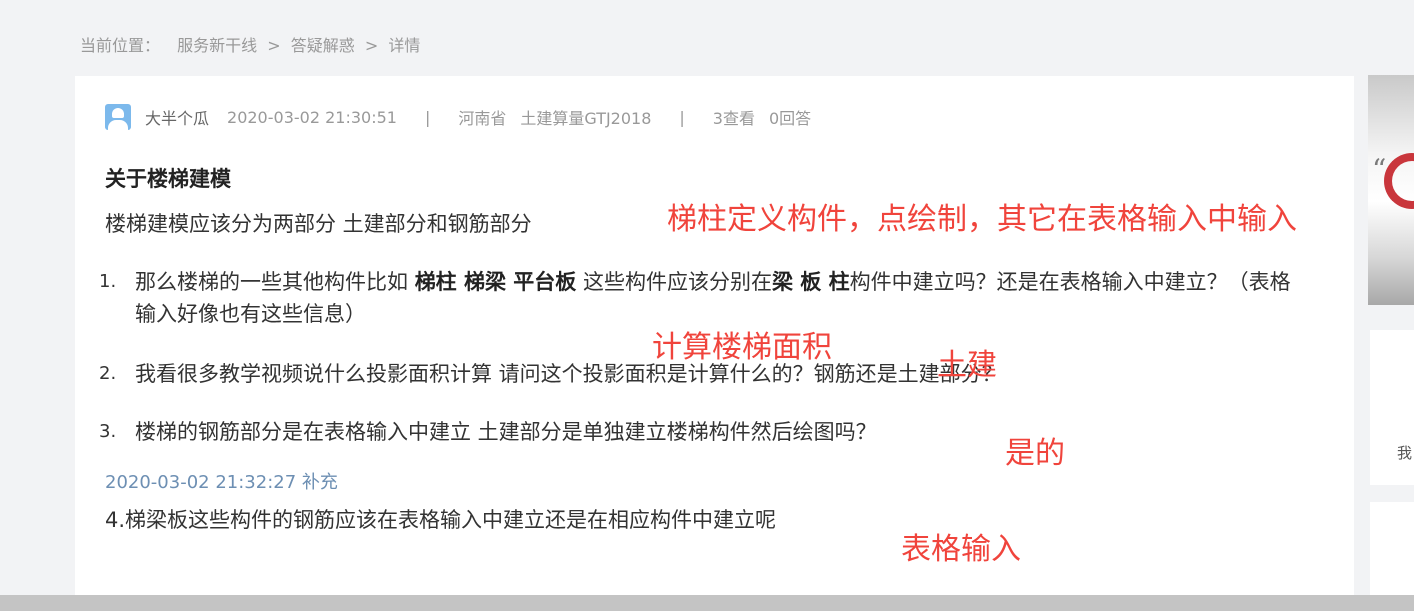 The width and height of the screenshot is (1414, 611). I want to click on sidebar-card-text: 我, so click(1405, 453).